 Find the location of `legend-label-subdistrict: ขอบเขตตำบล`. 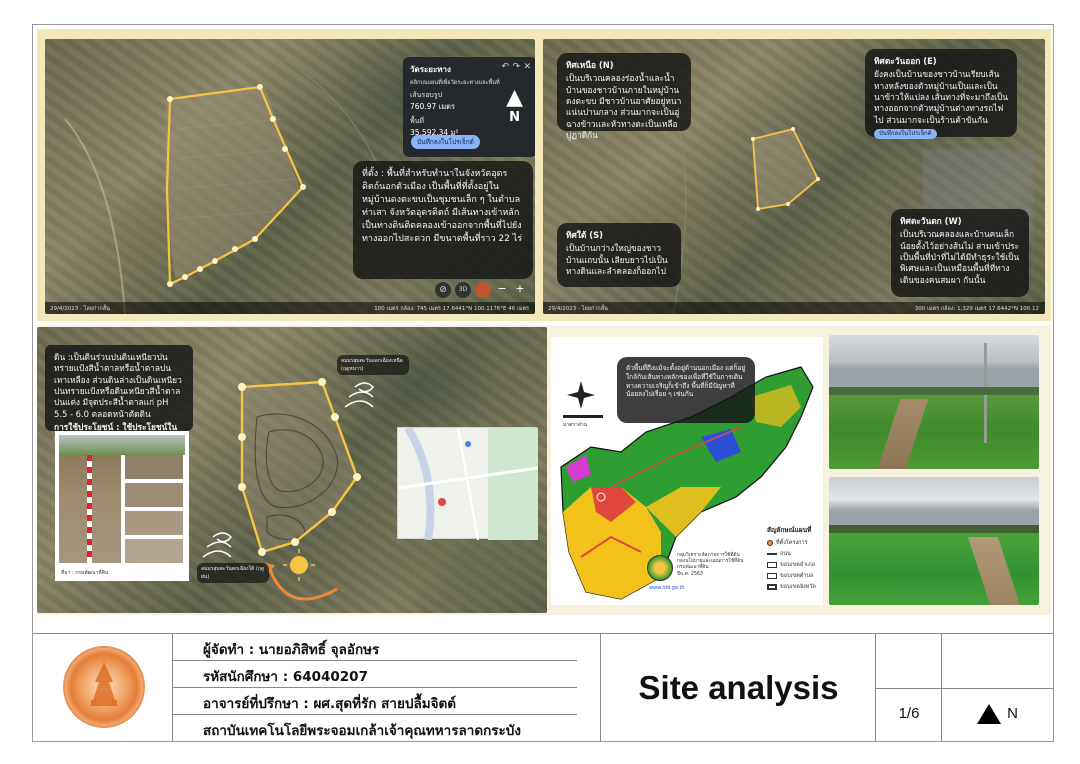

legend-label-subdistrict: ขอบเขตตำบล is located at coordinates (797, 576).